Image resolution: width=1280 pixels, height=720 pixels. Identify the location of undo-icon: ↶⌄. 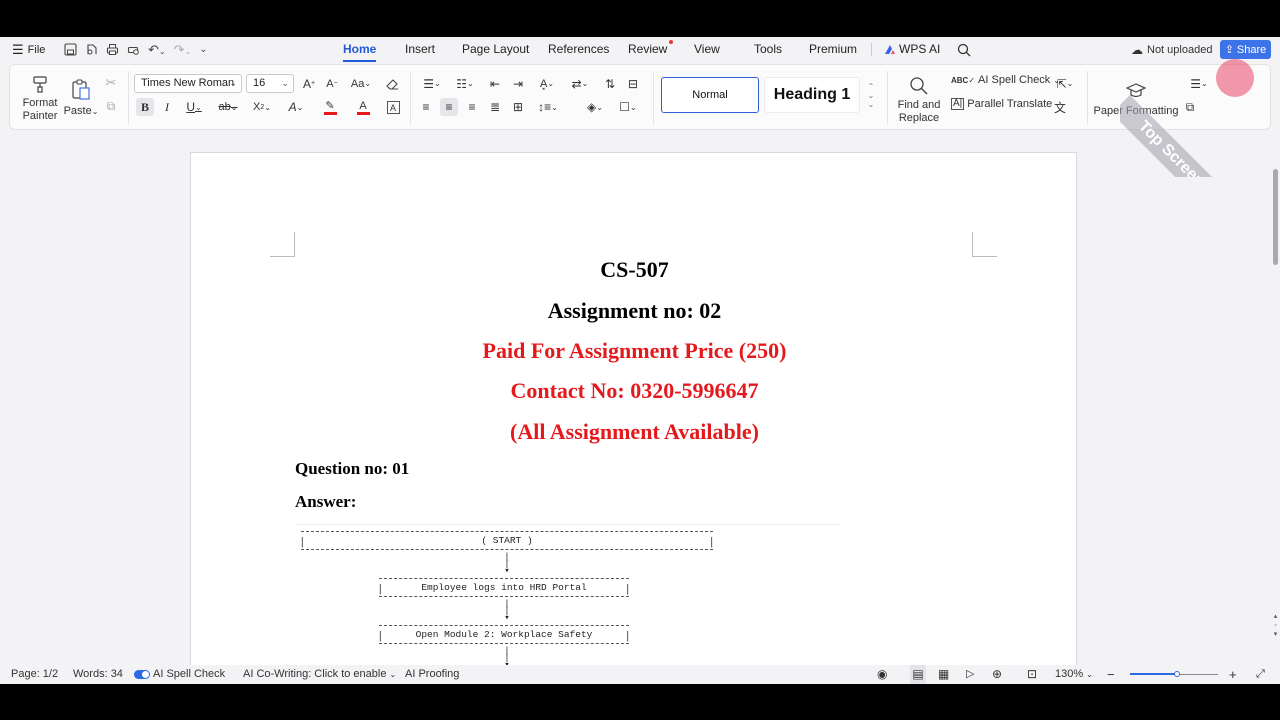
(157, 50).